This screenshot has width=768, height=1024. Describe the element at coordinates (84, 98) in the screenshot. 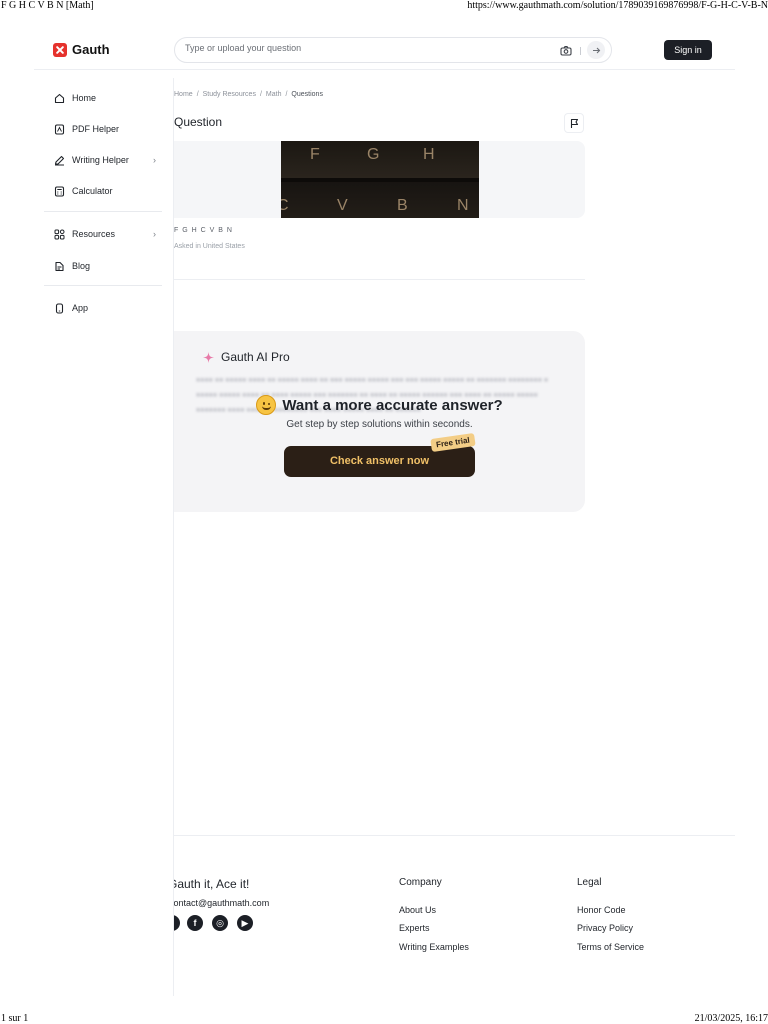

I see `sidebar-item-label: Home` at that location.